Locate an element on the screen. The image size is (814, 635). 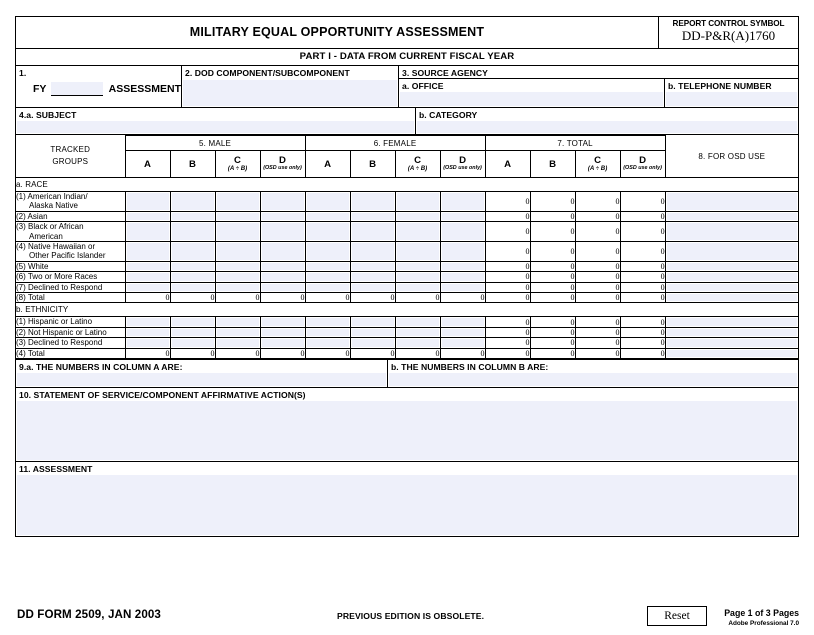
statement-input is located at coordinates (407, 431).